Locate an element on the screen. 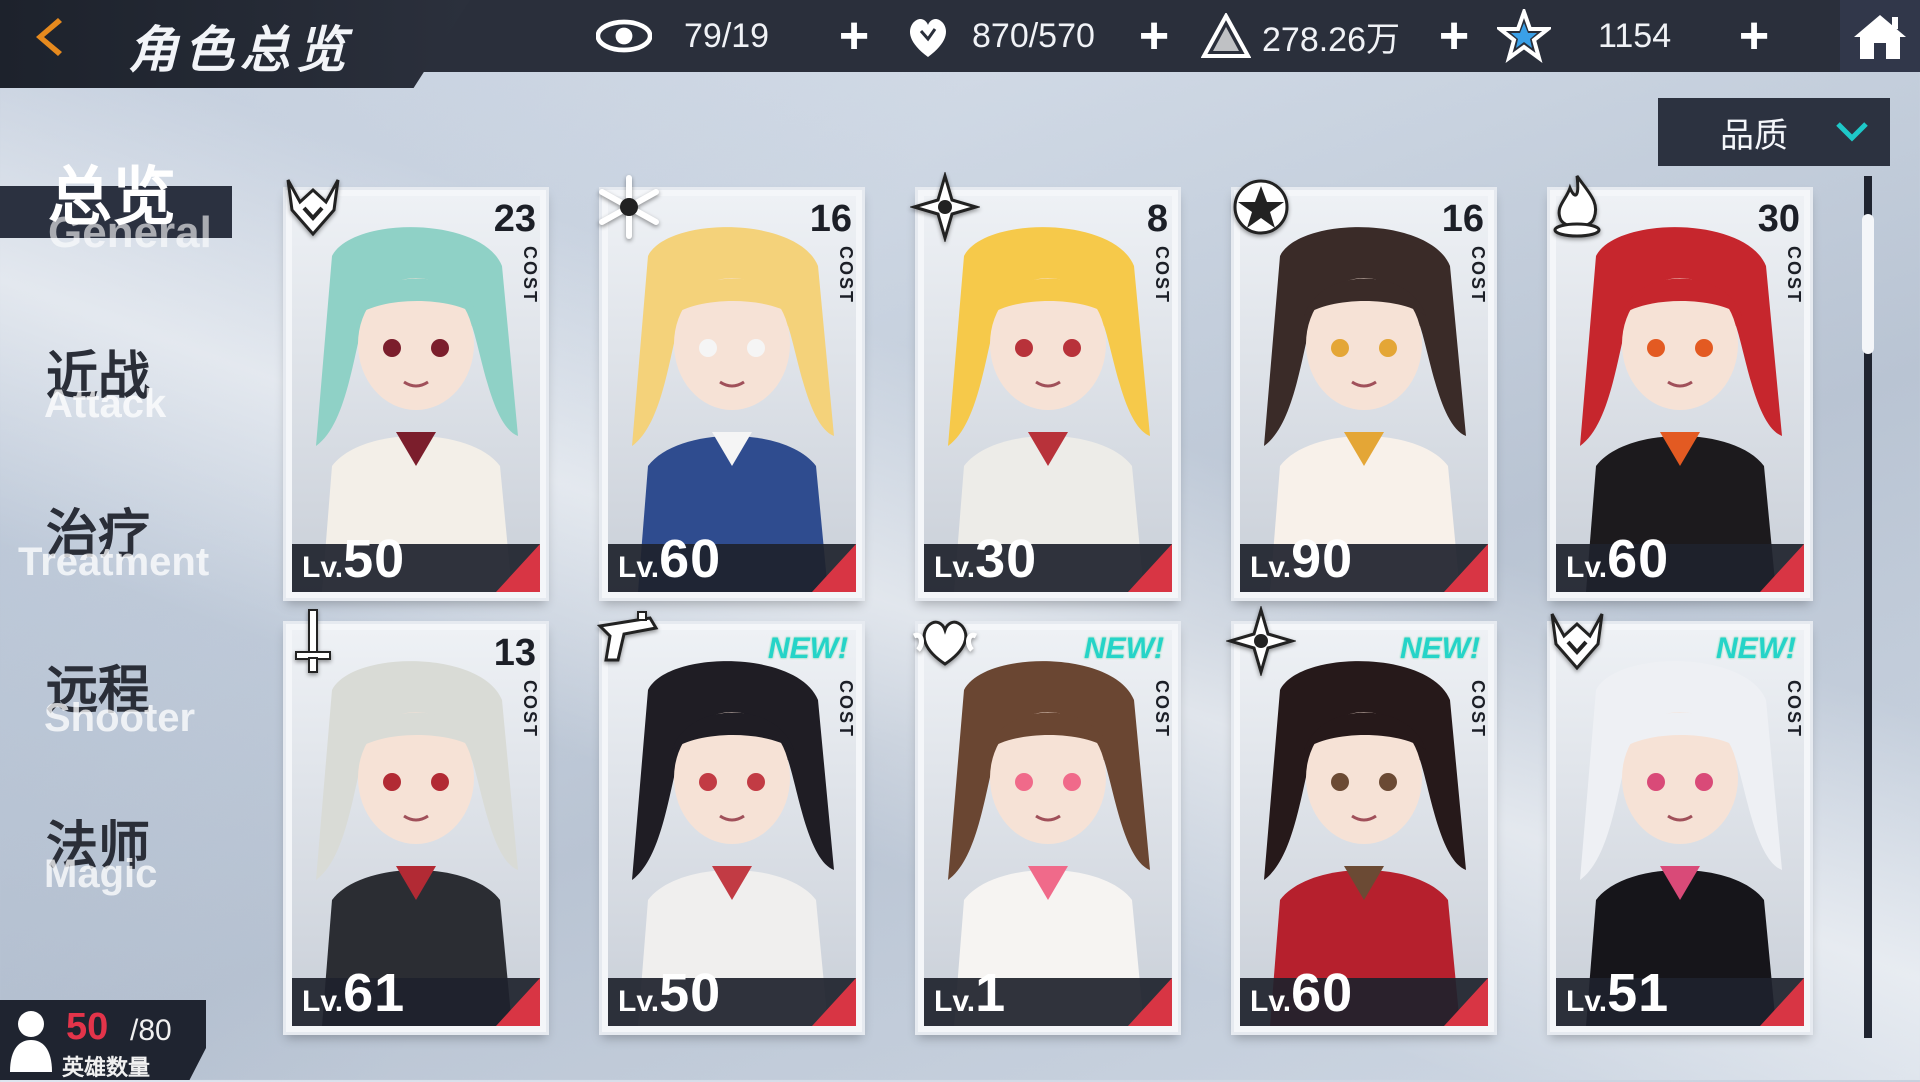 This screenshot has height=1082, width=1920. hero-level: Lv.61 is located at coordinates (353, 993).